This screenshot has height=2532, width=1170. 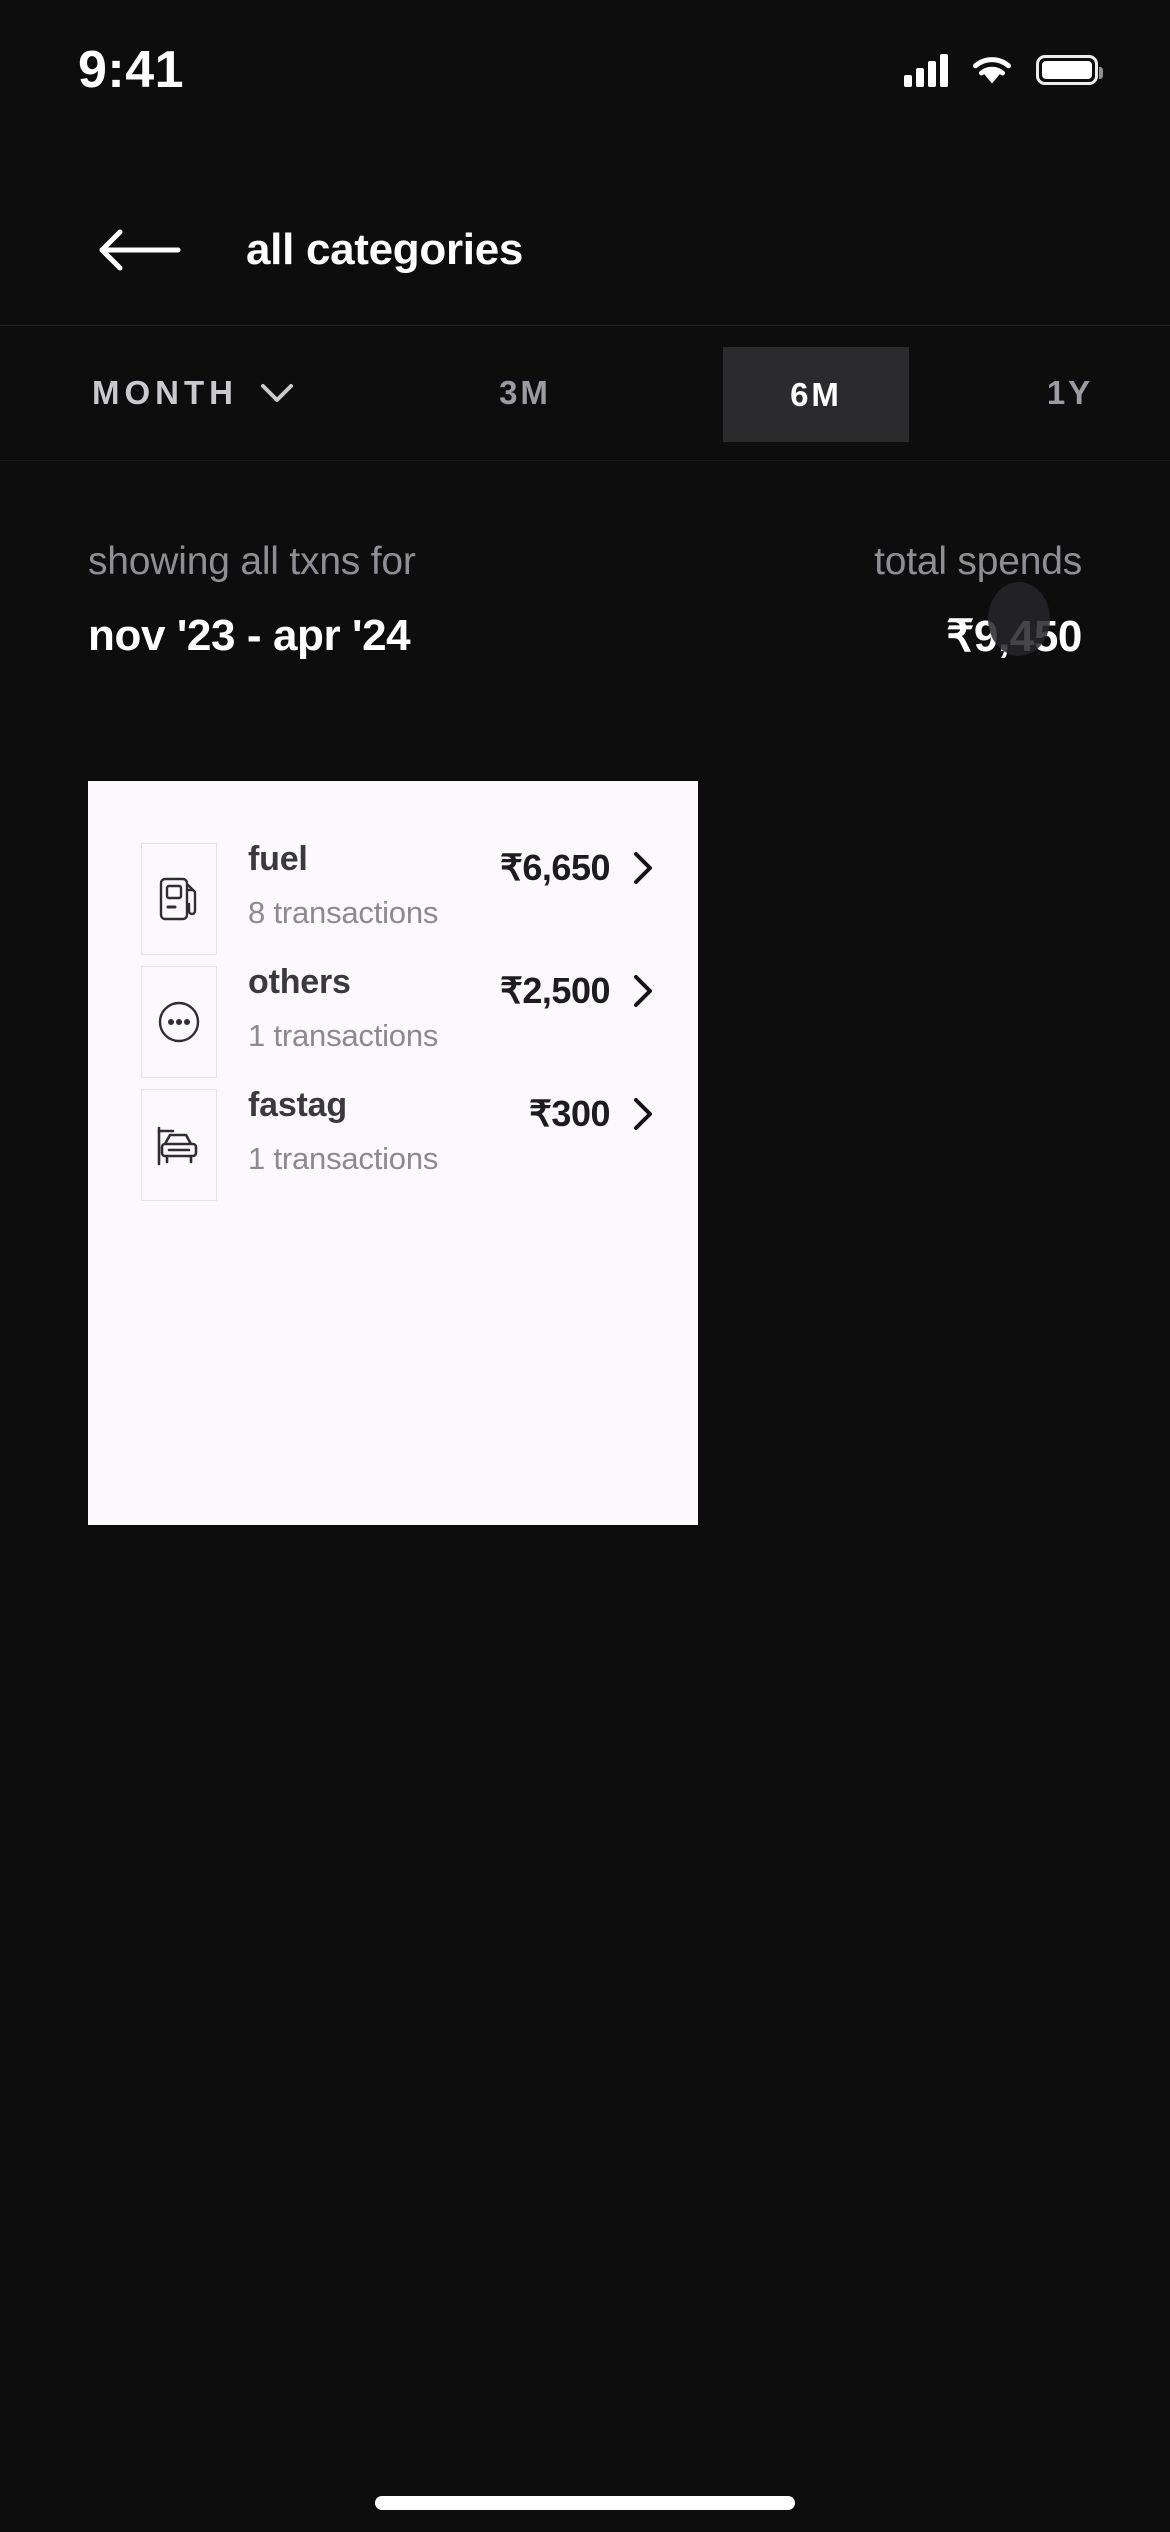 What do you see at coordinates (585, 2503) in the screenshot?
I see `home-indicator` at bounding box center [585, 2503].